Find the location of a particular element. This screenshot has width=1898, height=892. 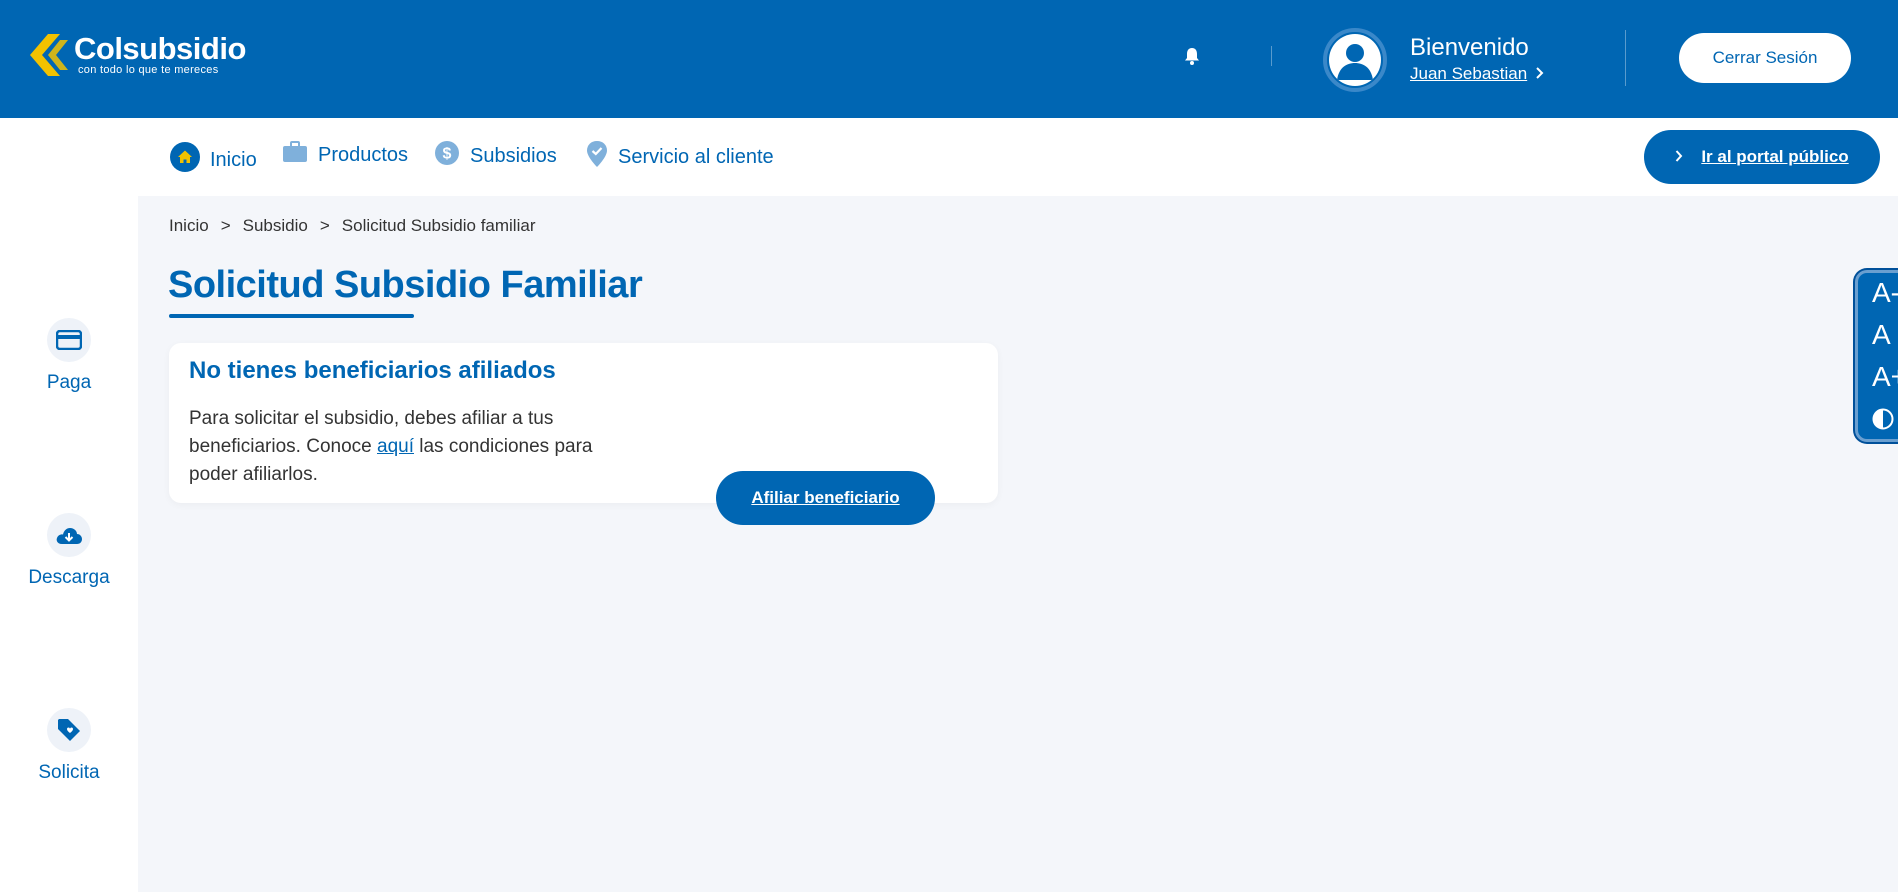

username-label: Juan Sebastian is located at coordinates (1469, 73).